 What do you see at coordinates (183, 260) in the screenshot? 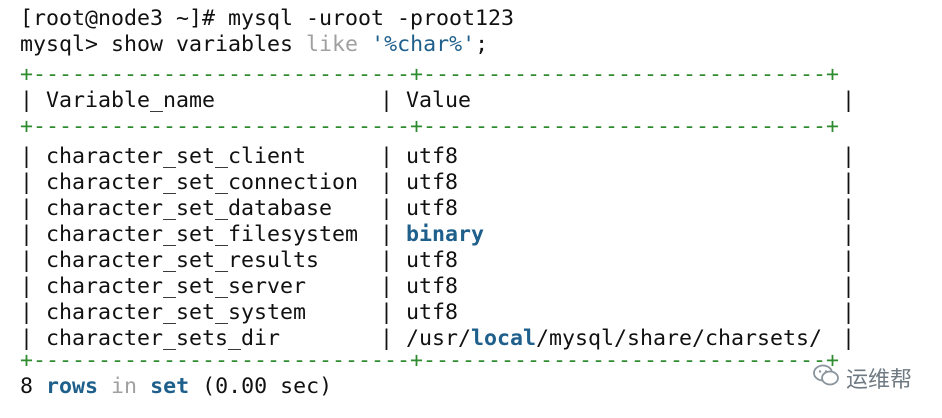
I see `variable-name: character_set_results` at bounding box center [183, 260].